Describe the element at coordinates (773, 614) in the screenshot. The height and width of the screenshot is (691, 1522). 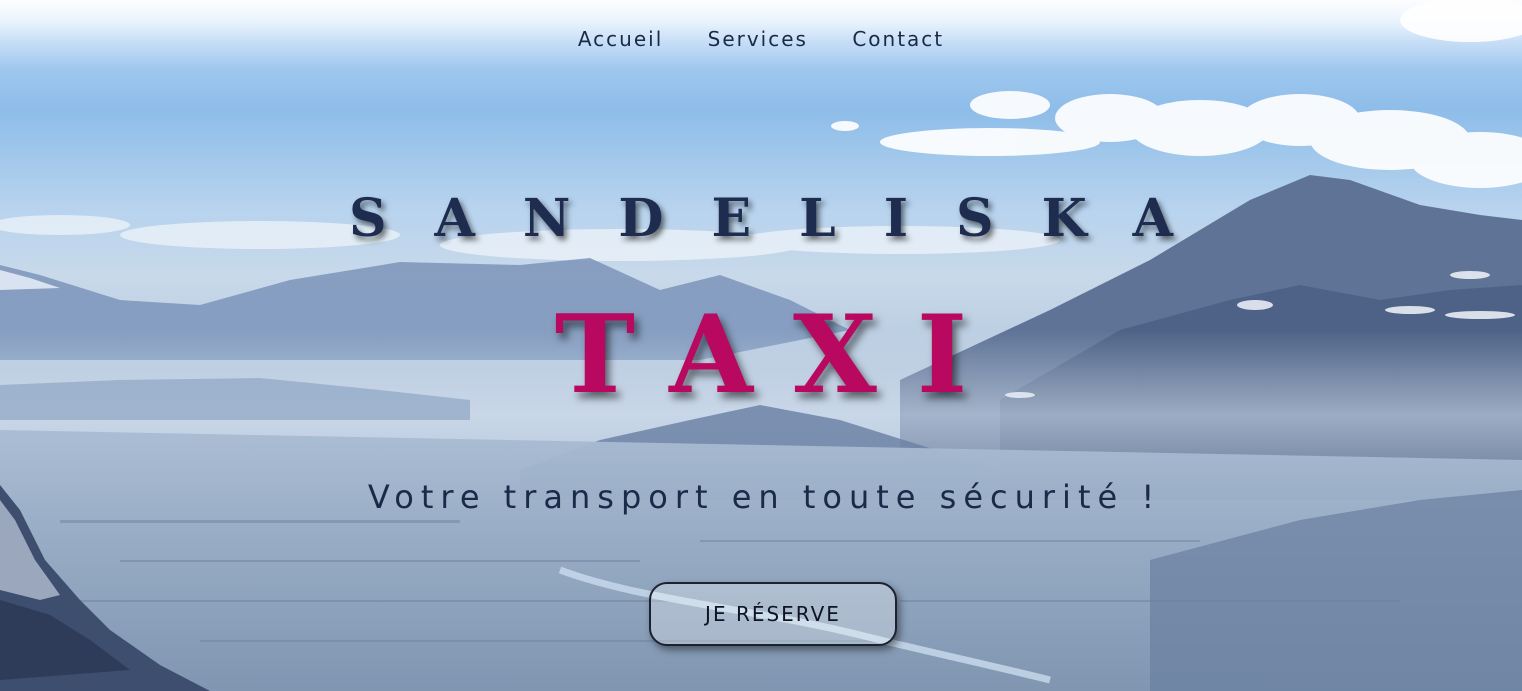
I see `reserve-button: JE RÉSERVE` at that location.